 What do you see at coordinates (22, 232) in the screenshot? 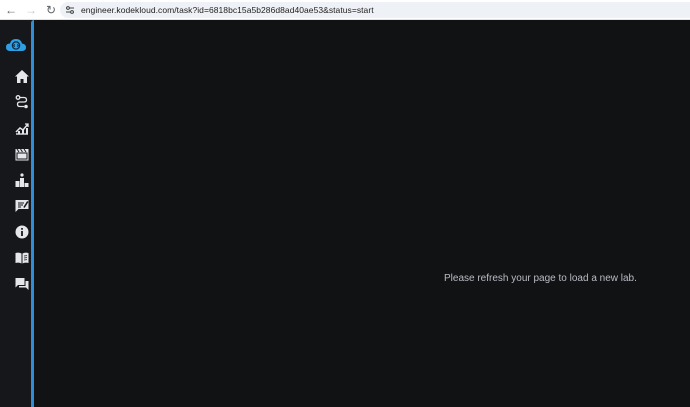
I see `info-icon` at bounding box center [22, 232].